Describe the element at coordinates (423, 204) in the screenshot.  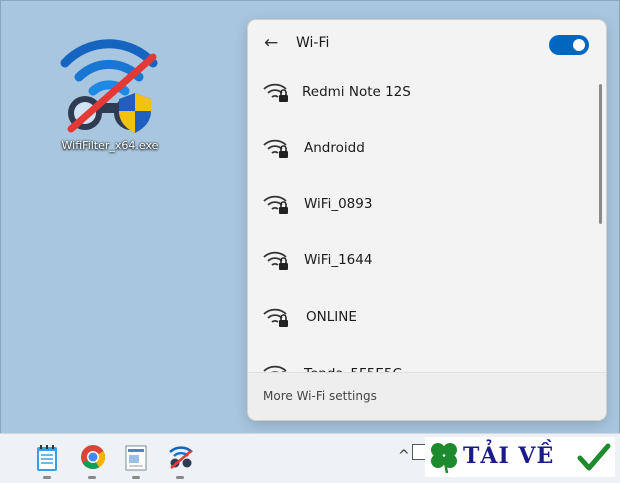
I see `network-item: WiFi_0893` at that location.